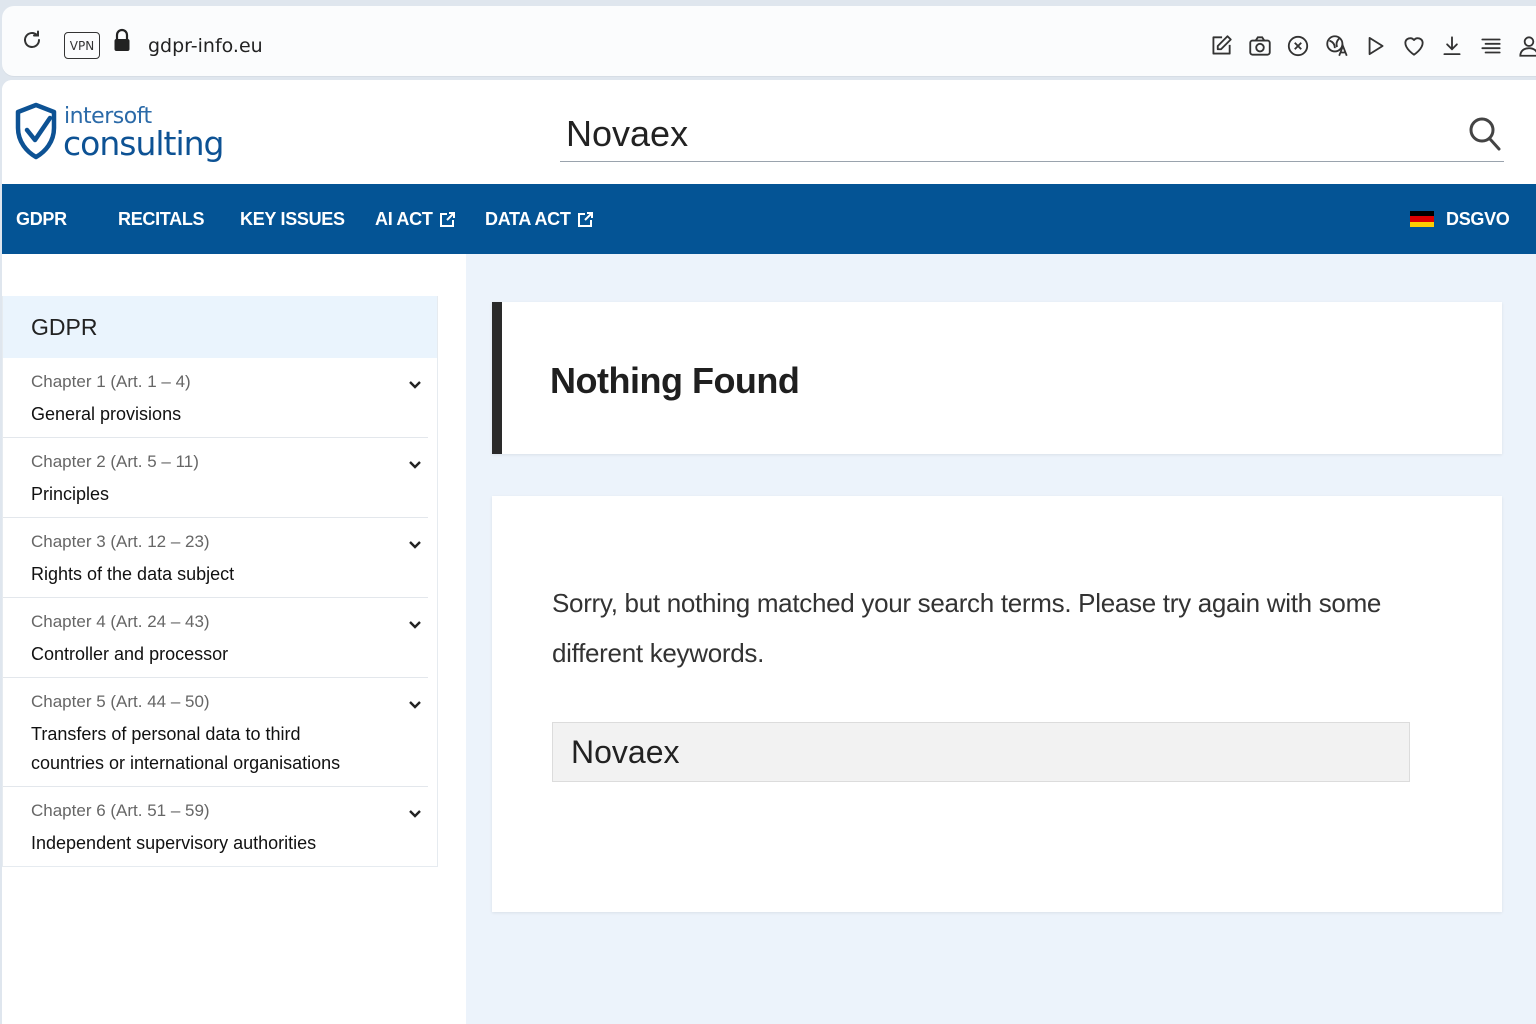 The height and width of the screenshot is (1024, 1536). I want to click on address-bar-url: gdpr-info.eu, so click(205, 46).